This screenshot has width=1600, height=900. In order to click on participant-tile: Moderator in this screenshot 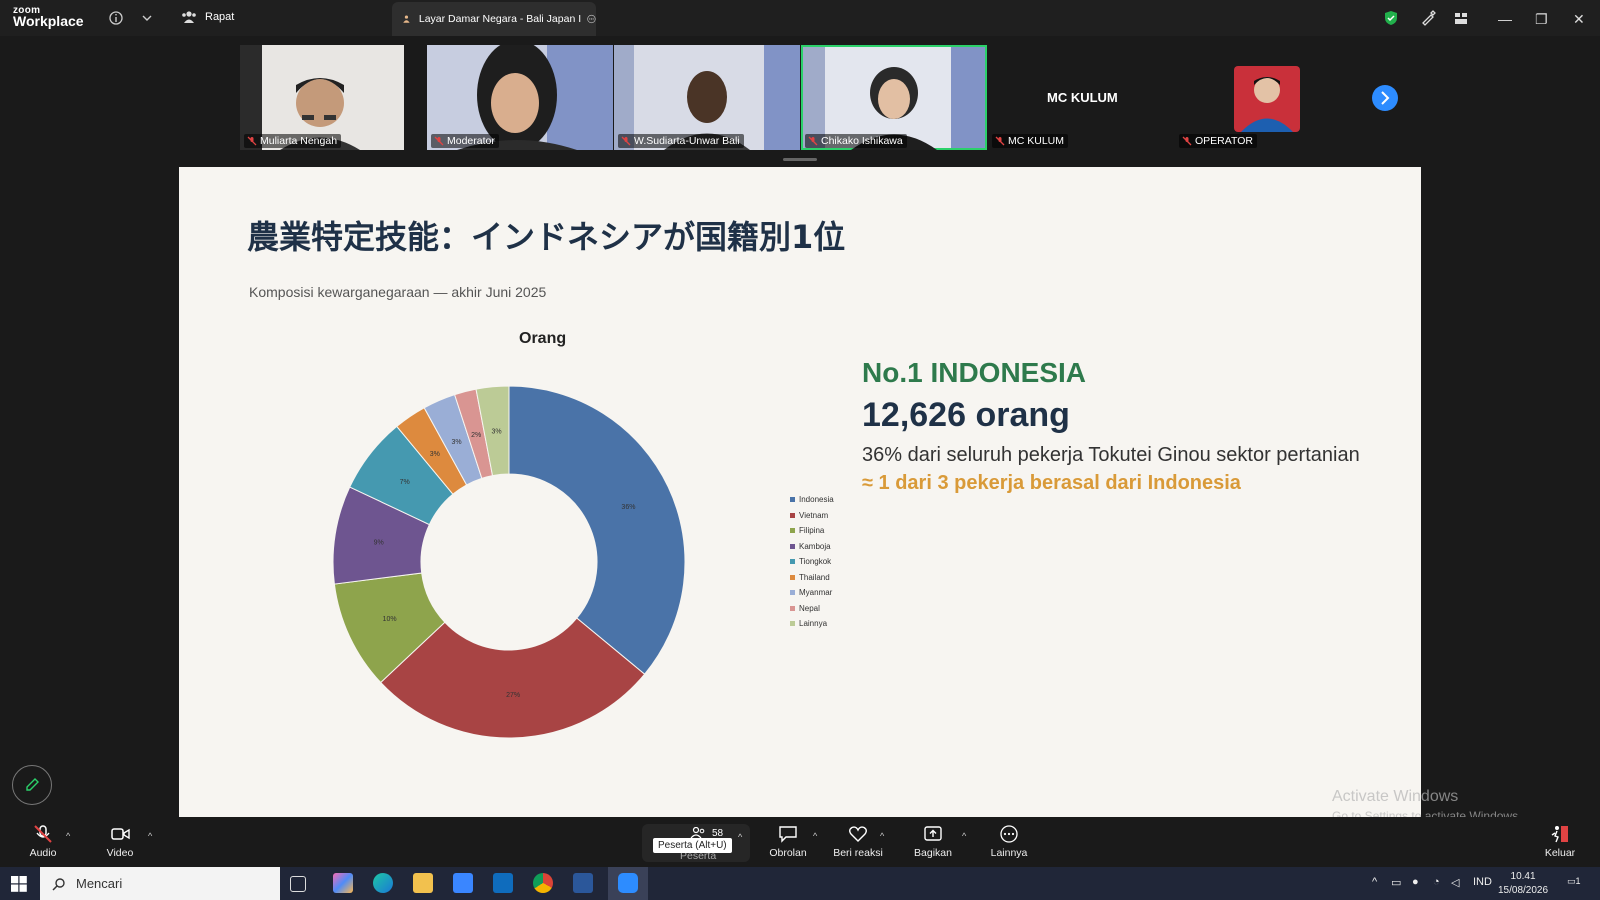, I will do `click(520, 97)`.